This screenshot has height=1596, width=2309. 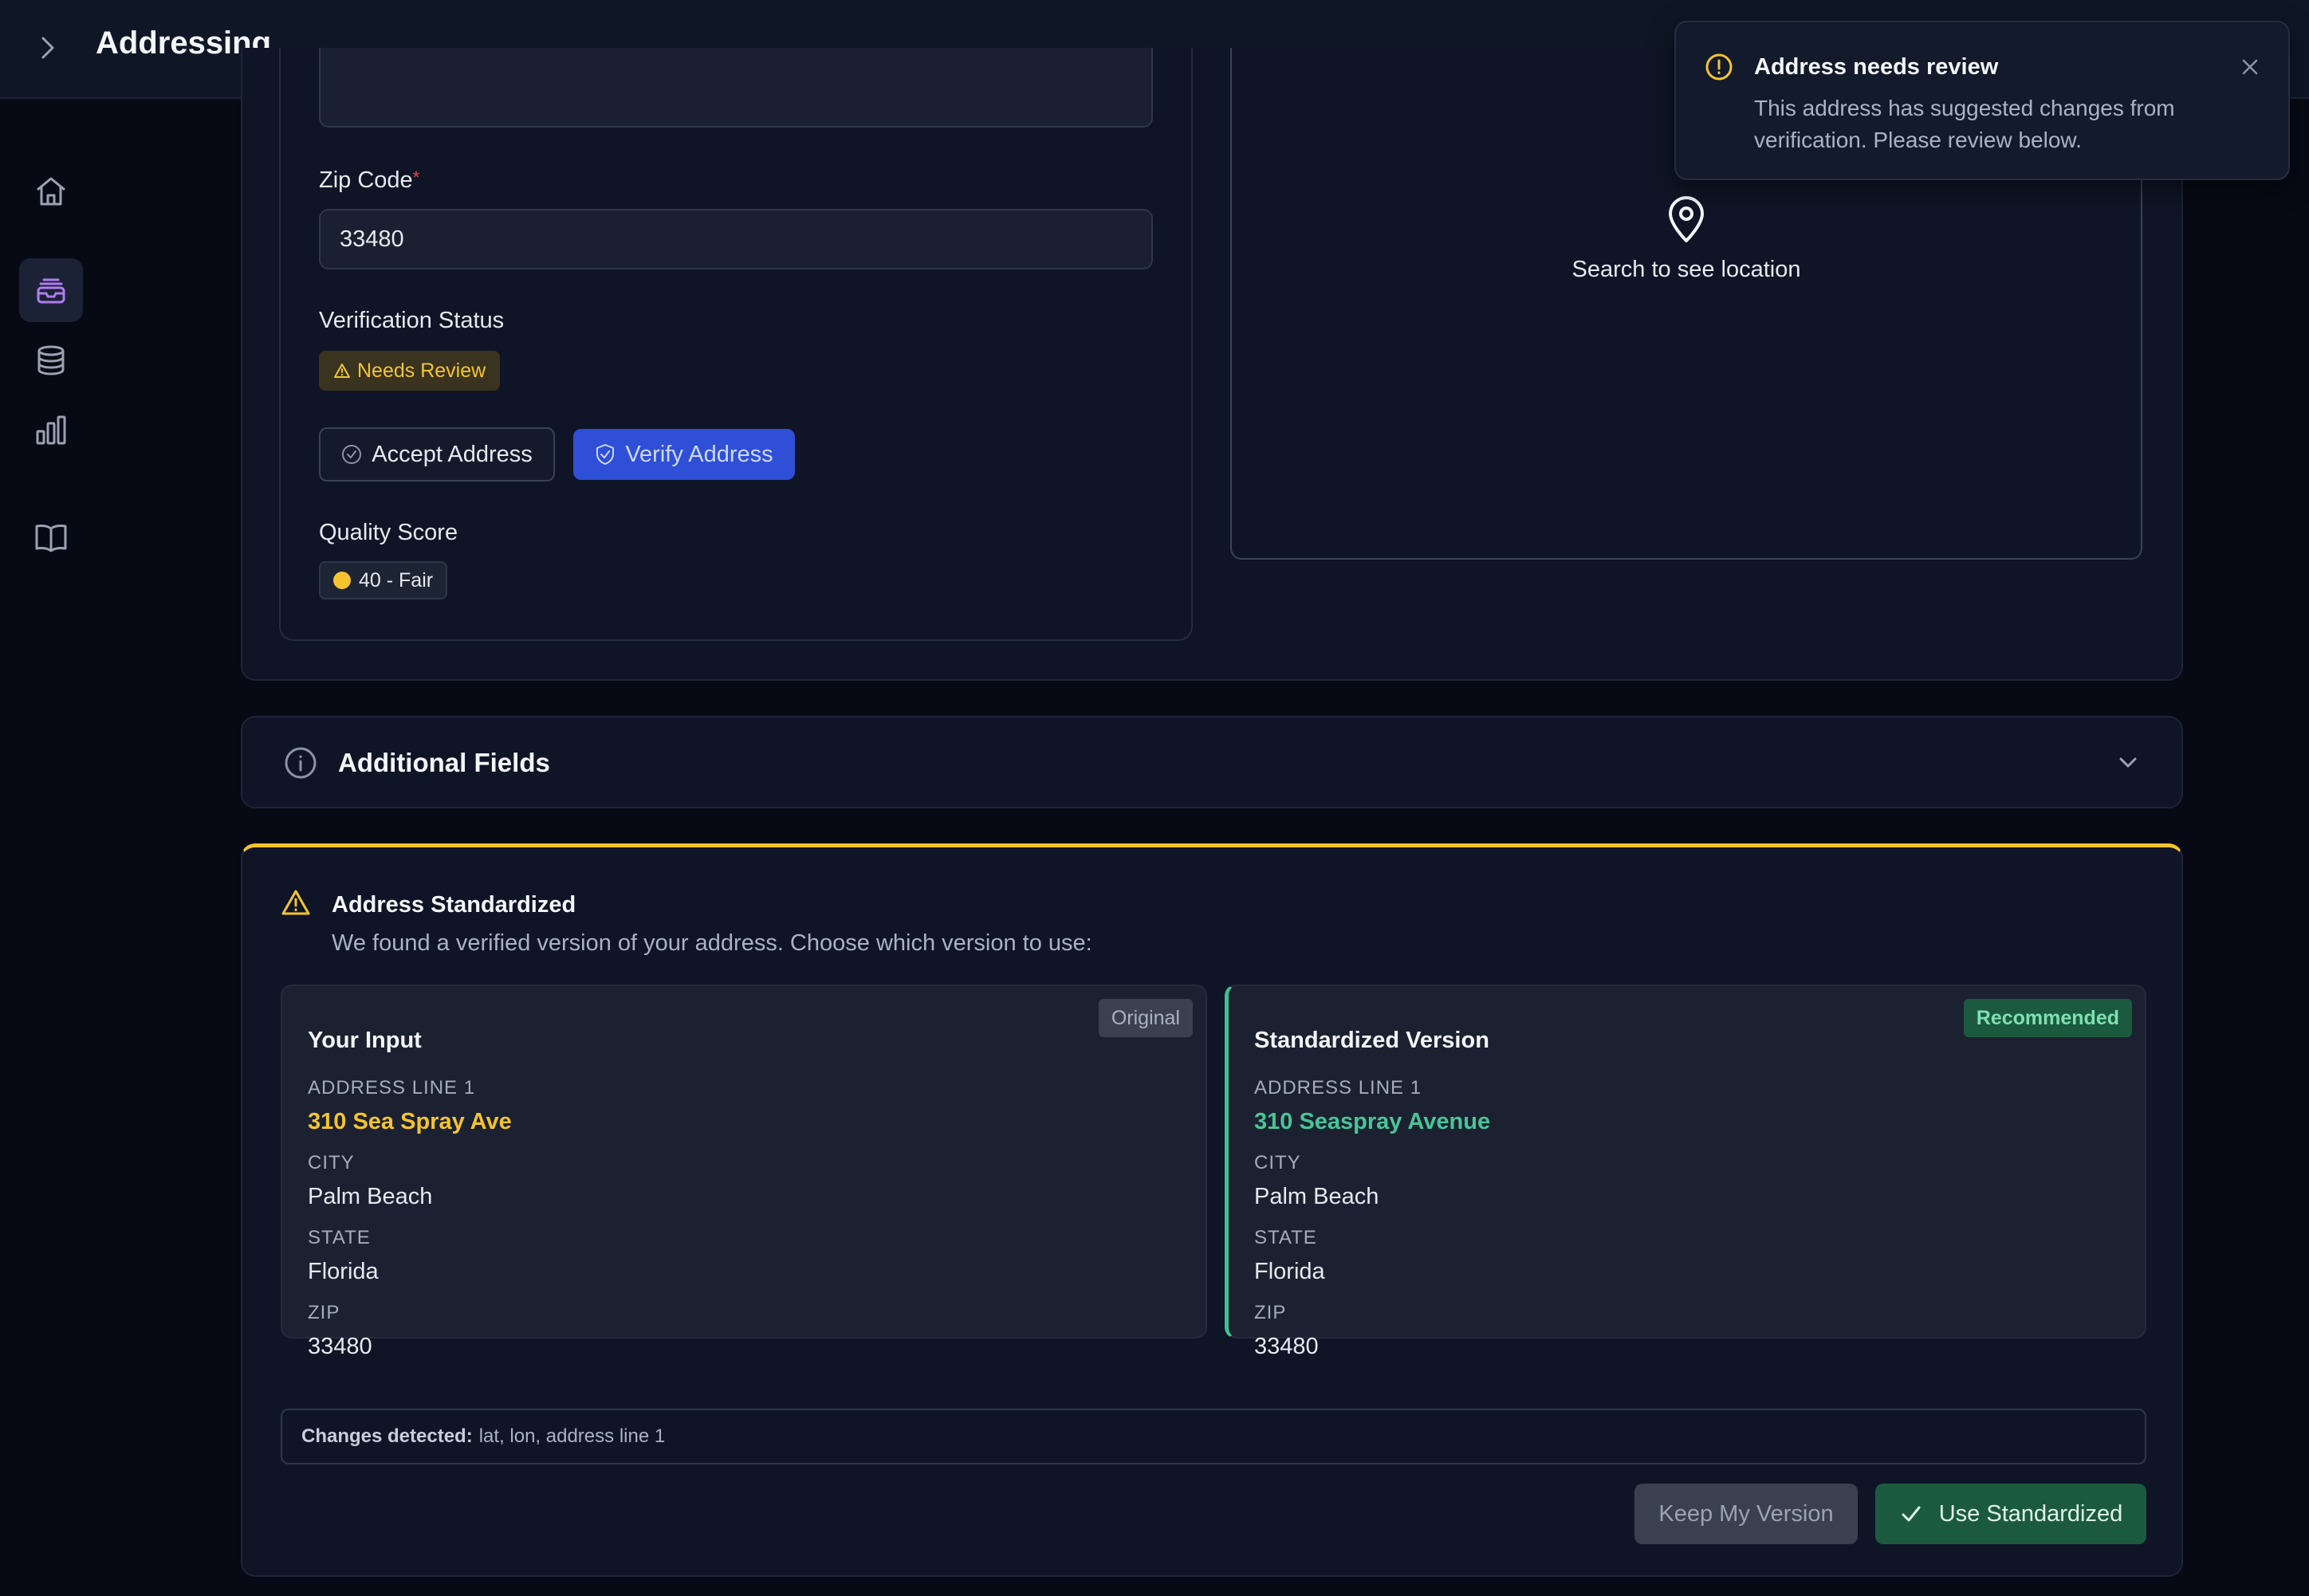 I want to click on sidebar-item-home, so click(x=51, y=191).